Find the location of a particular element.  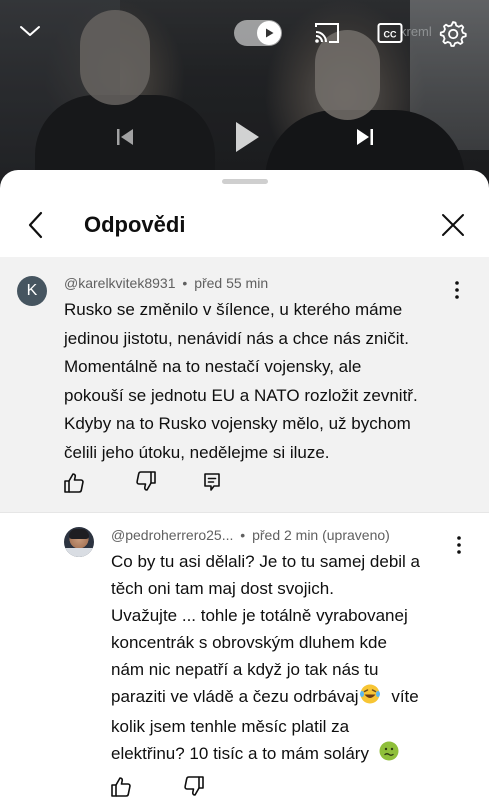

divider is located at coordinates (244, 512).